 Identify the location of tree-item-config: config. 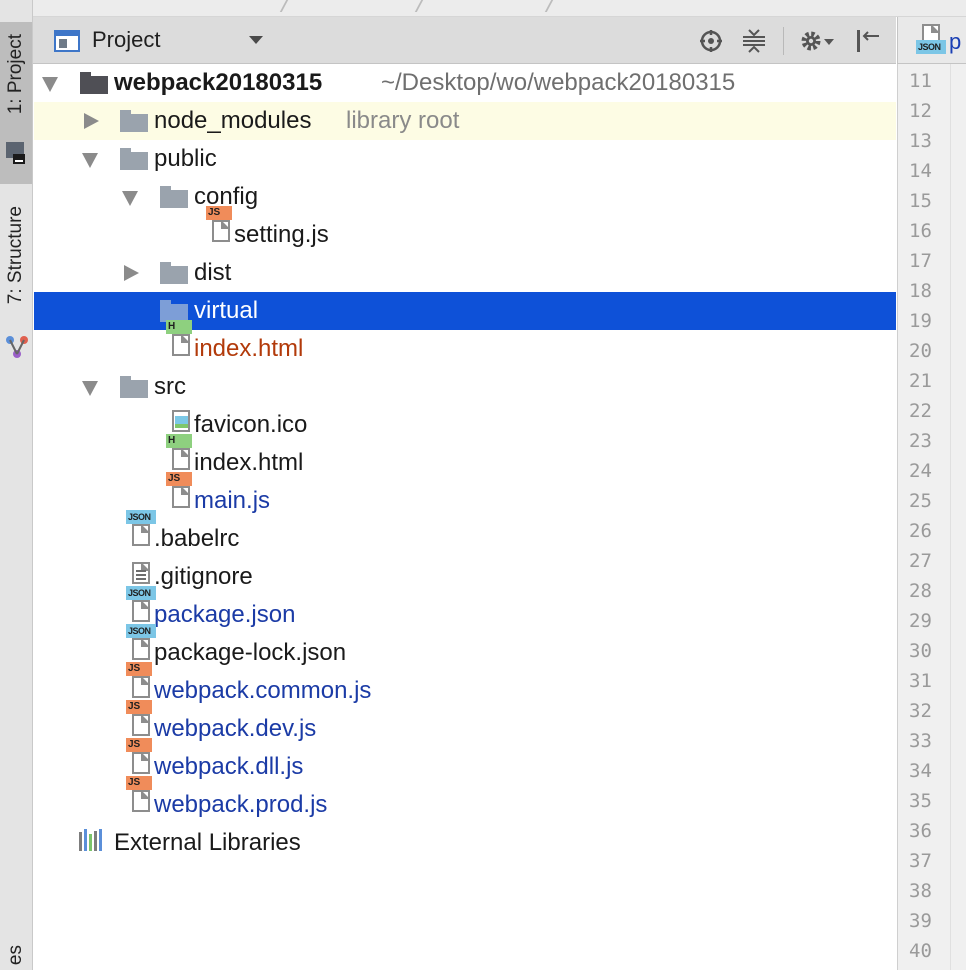
(465, 197).